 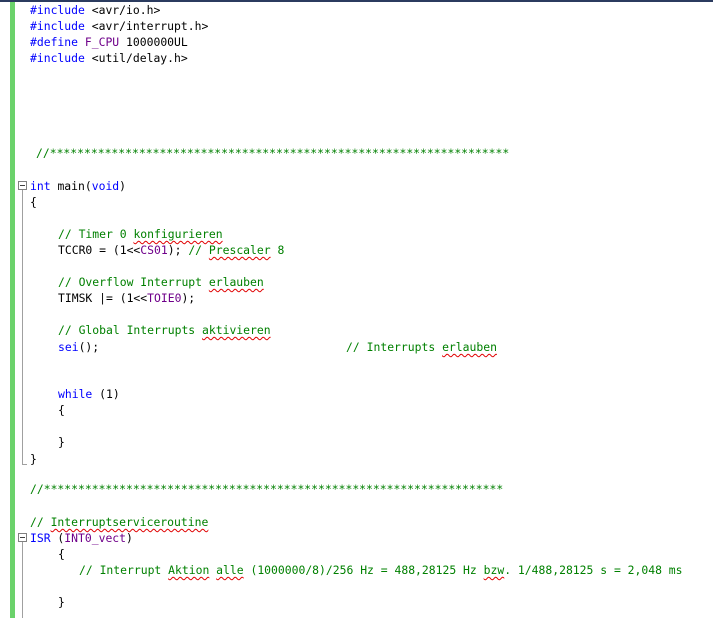 What do you see at coordinates (22, 327) in the screenshot?
I see `fold-guide-main` at bounding box center [22, 327].